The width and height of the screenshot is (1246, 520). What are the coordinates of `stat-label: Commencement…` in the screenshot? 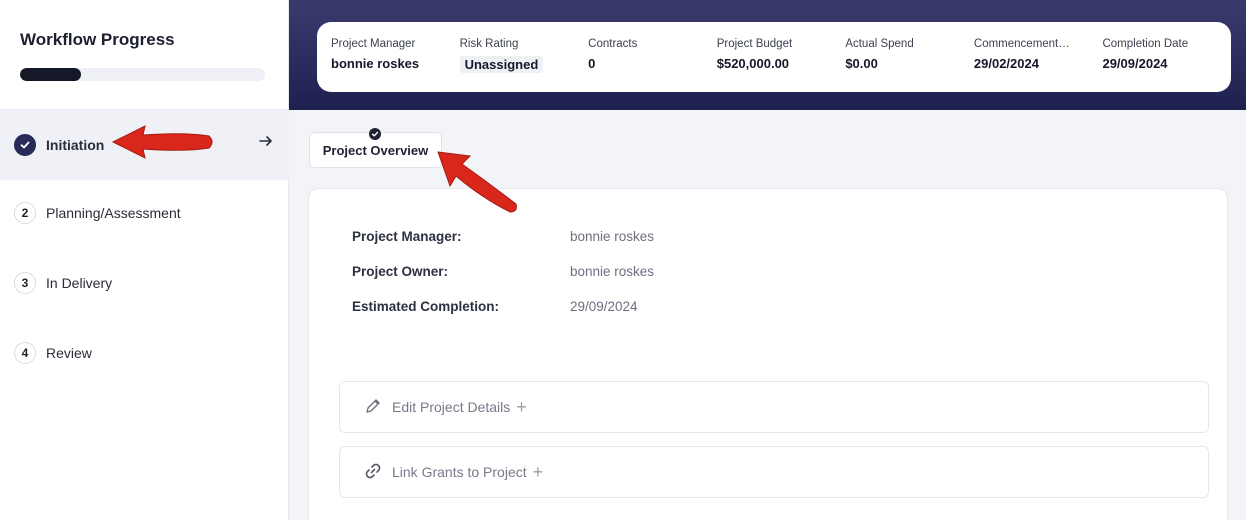 It's located at (1021, 44).